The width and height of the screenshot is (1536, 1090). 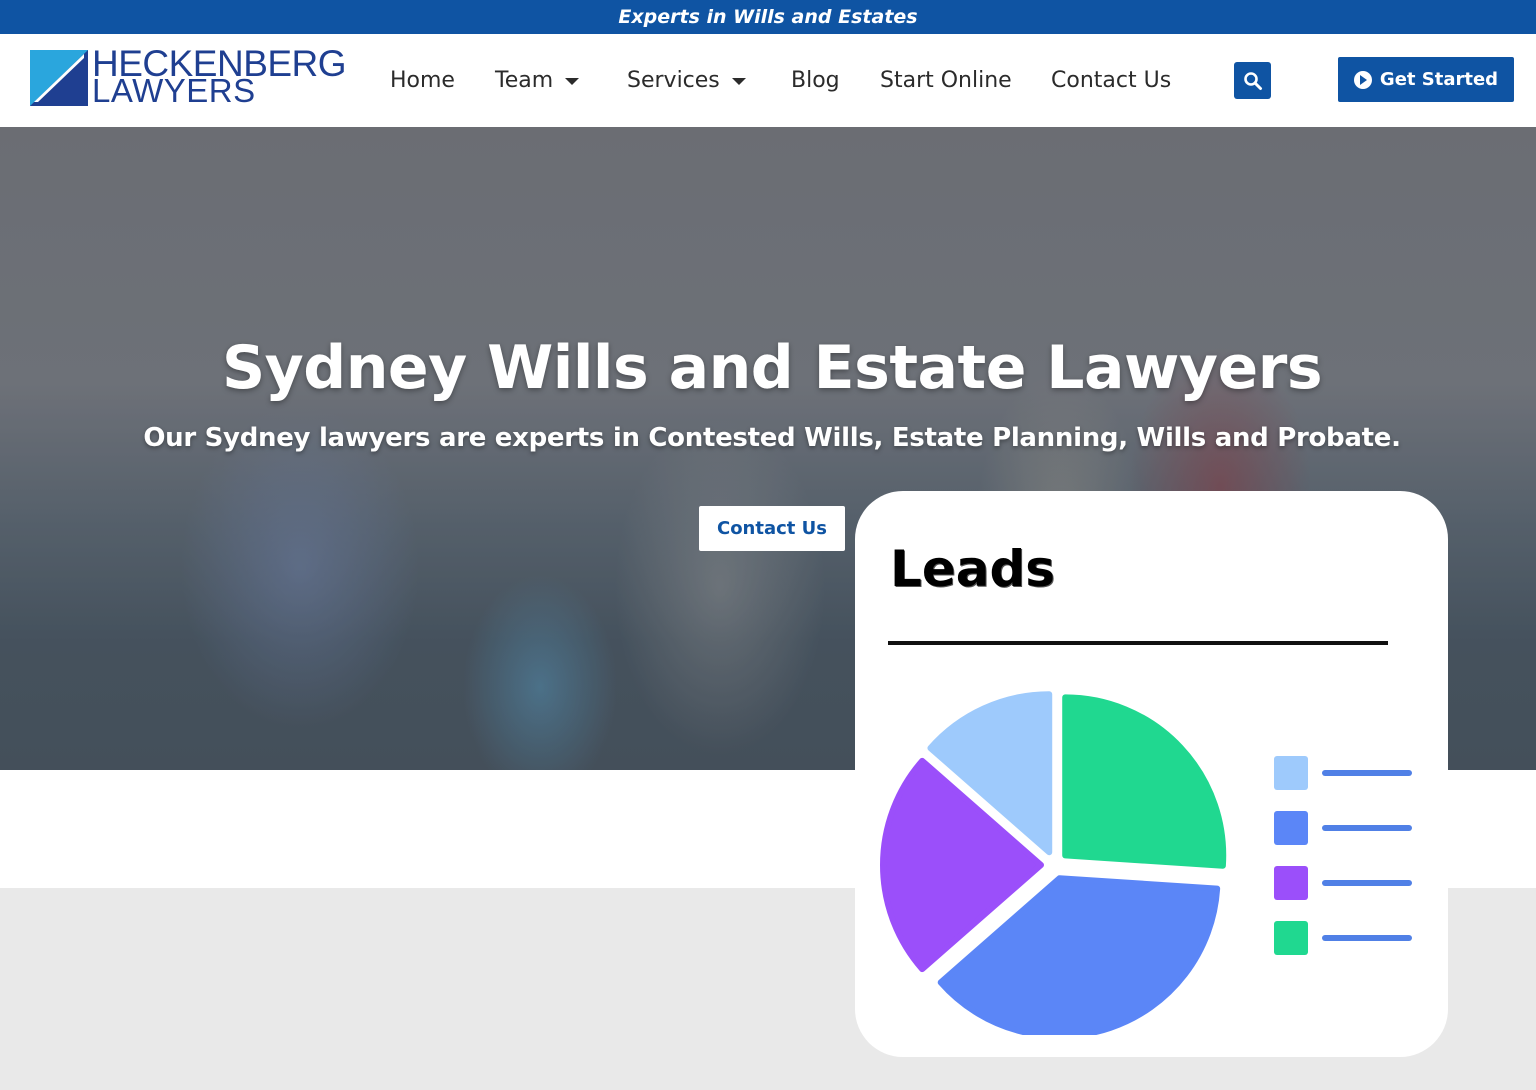 I want to click on nav-item-contact-us: Contact Us, so click(x=1111, y=80).